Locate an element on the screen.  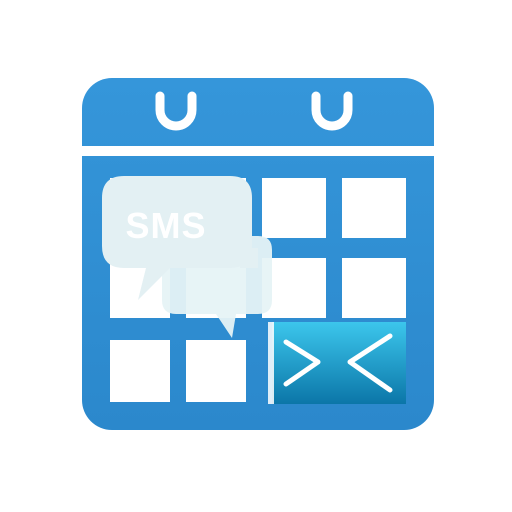
envelope-body is located at coordinates (339, 363).